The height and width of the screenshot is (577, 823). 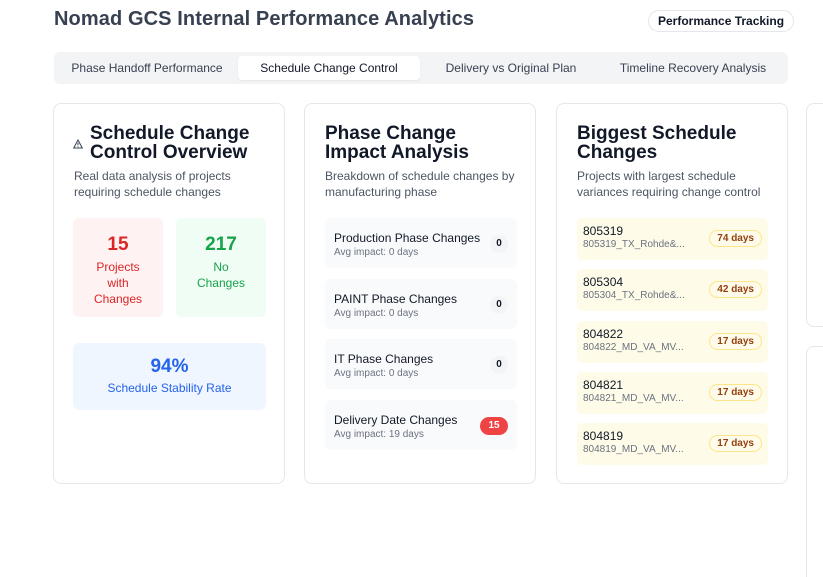 What do you see at coordinates (814, 461) in the screenshot?
I see `offscreen-card-bottom` at bounding box center [814, 461].